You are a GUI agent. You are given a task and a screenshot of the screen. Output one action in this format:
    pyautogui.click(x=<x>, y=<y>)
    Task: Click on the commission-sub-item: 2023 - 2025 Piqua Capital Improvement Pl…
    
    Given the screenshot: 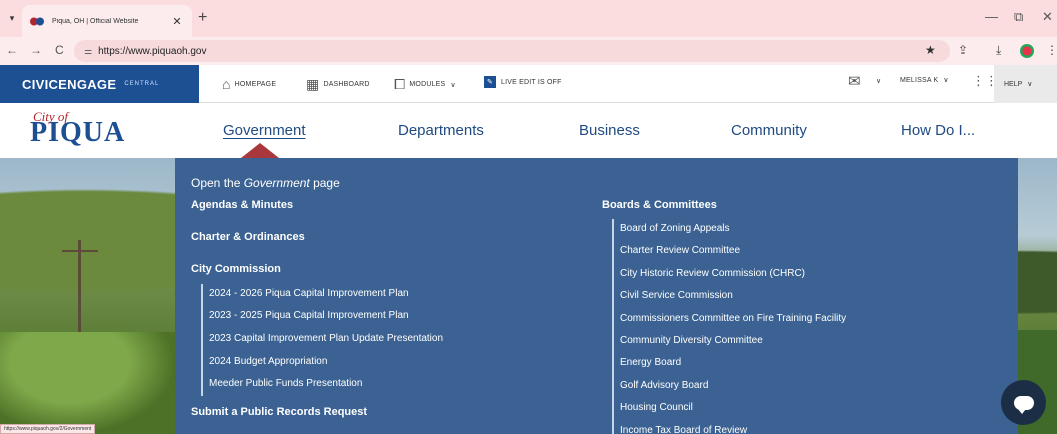 What is the action you would take?
    pyautogui.click(x=309, y=315)
    